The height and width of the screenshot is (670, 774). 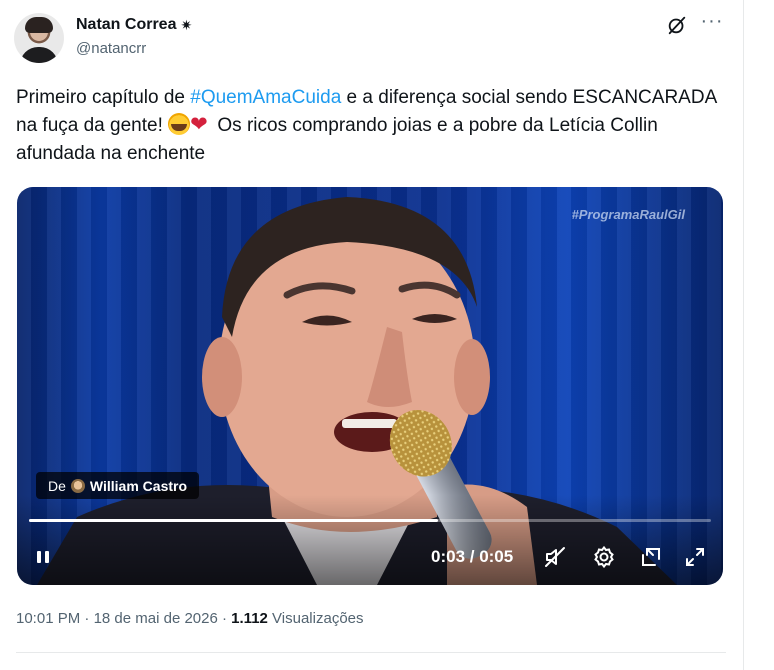 I want to click on video-time: 0:03 / 0:05, so click(x=472, y=556).